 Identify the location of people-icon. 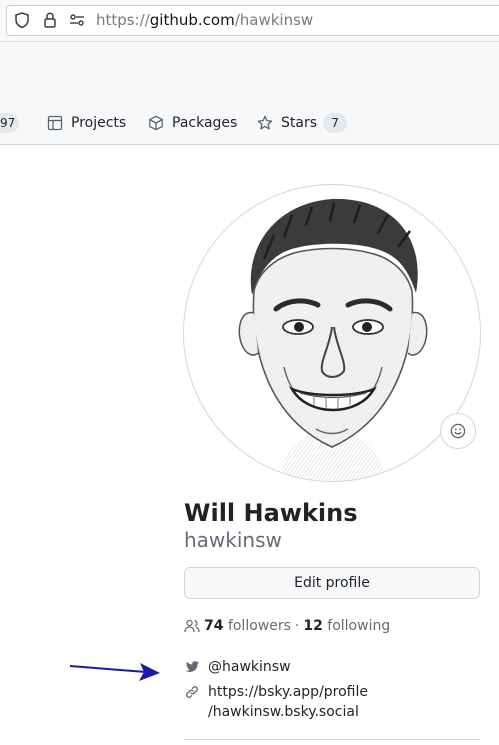
(192, 626).